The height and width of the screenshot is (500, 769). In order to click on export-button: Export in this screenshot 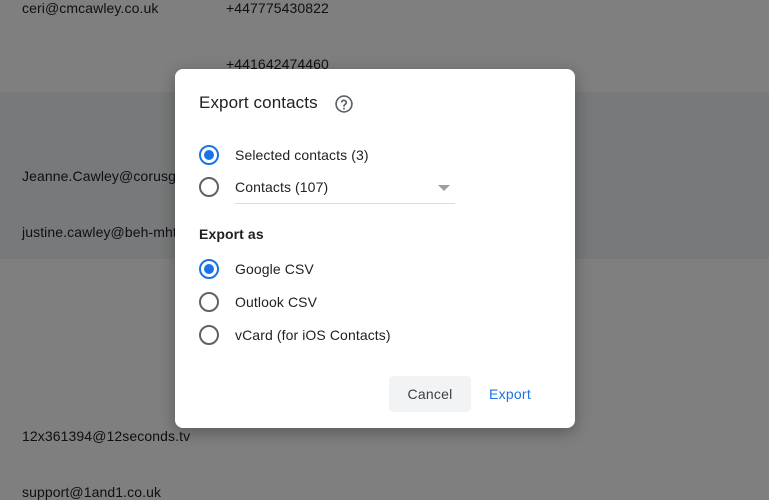, I will do `click(510, 394)`.